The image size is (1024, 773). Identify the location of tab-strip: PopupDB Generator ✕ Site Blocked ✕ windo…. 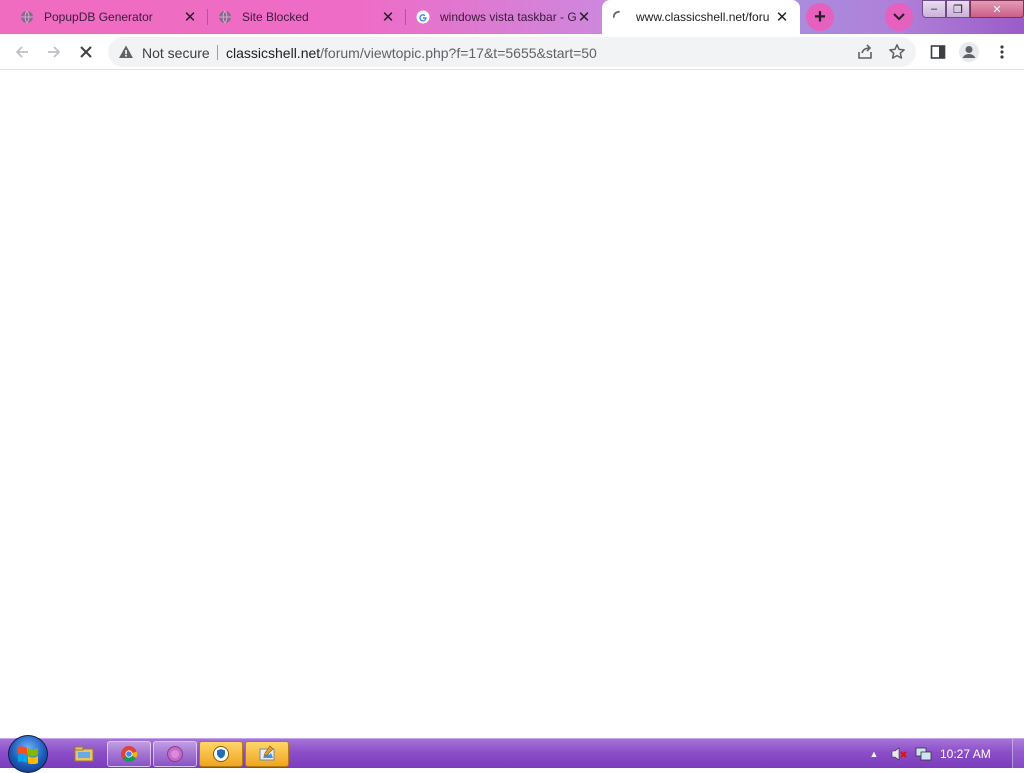
(512, 17).